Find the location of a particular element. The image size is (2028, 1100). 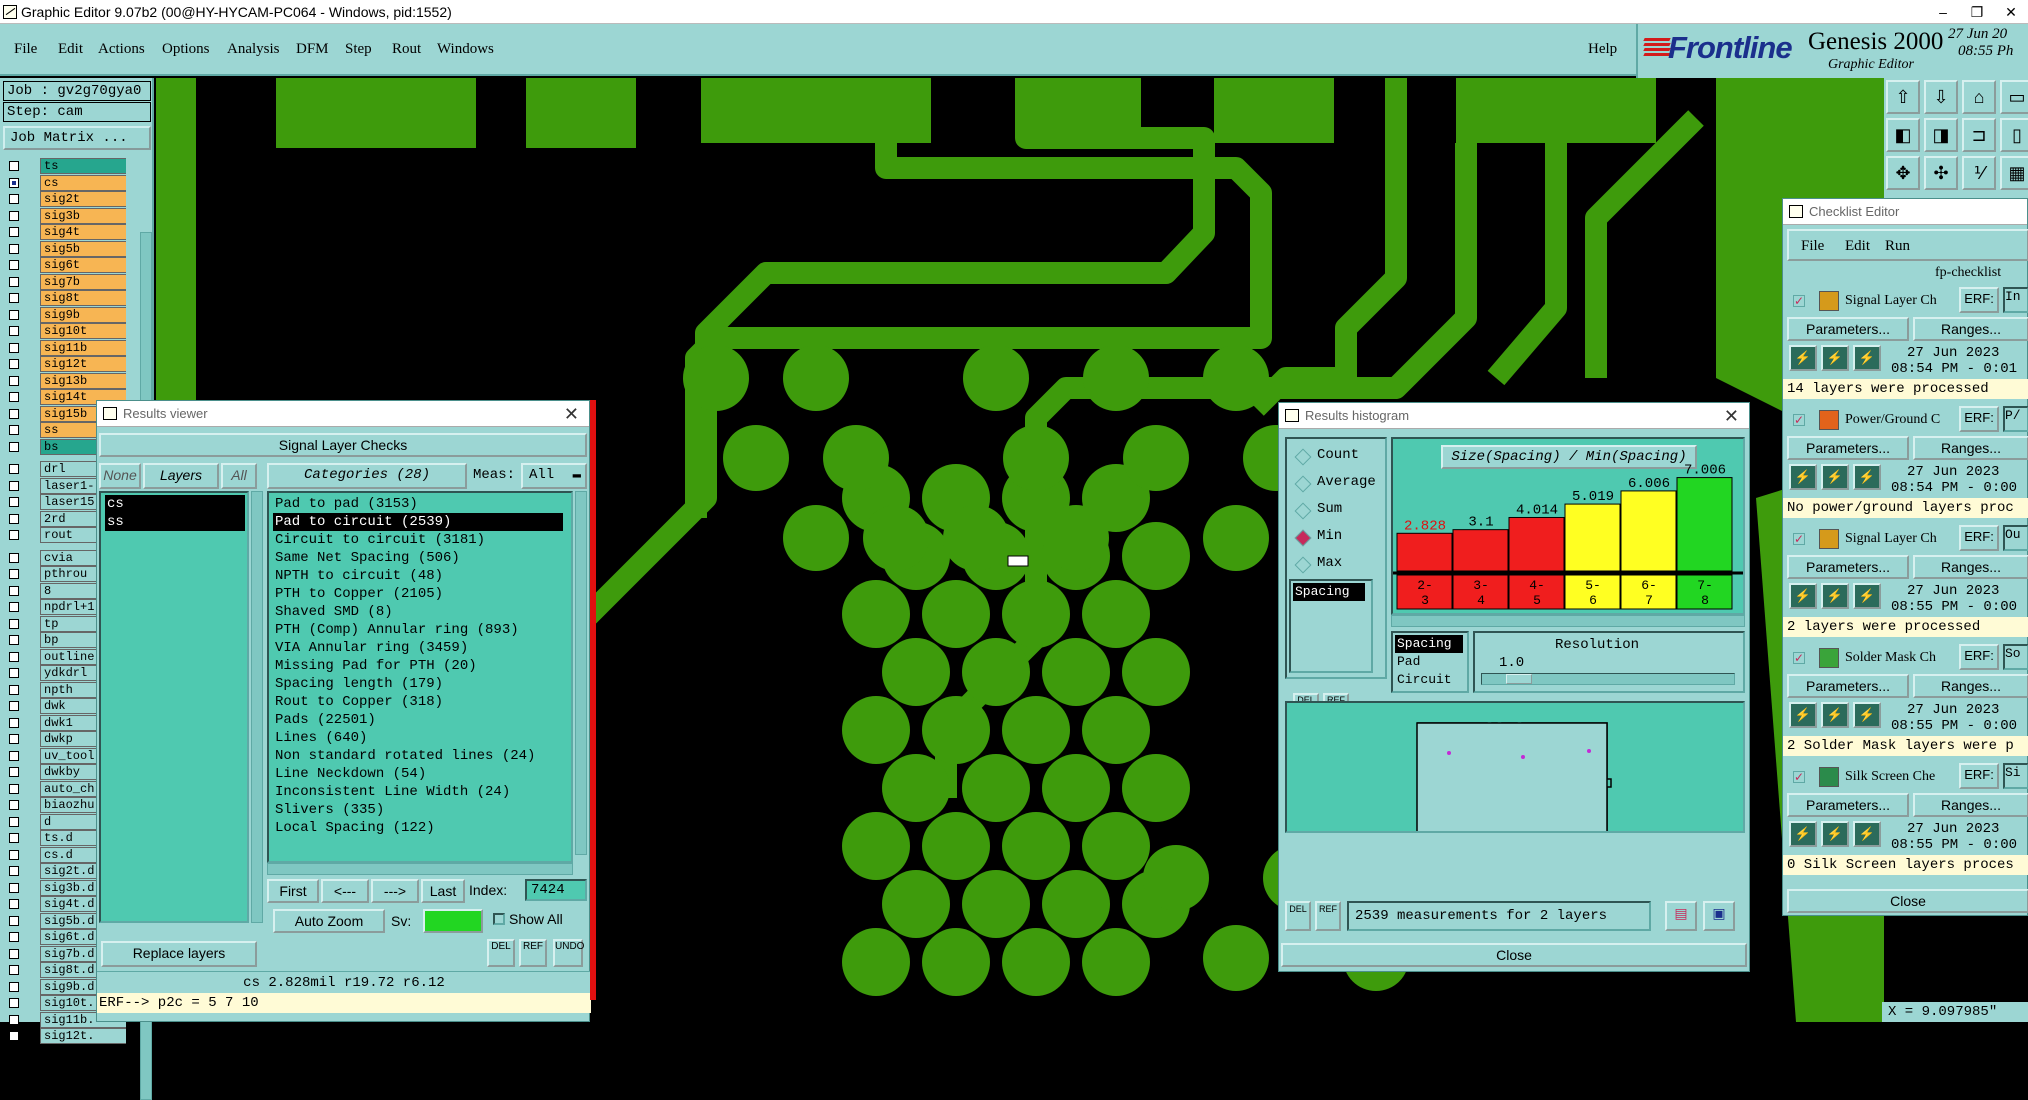

close-icon: ✕ is located at coordinates (1731, 416).